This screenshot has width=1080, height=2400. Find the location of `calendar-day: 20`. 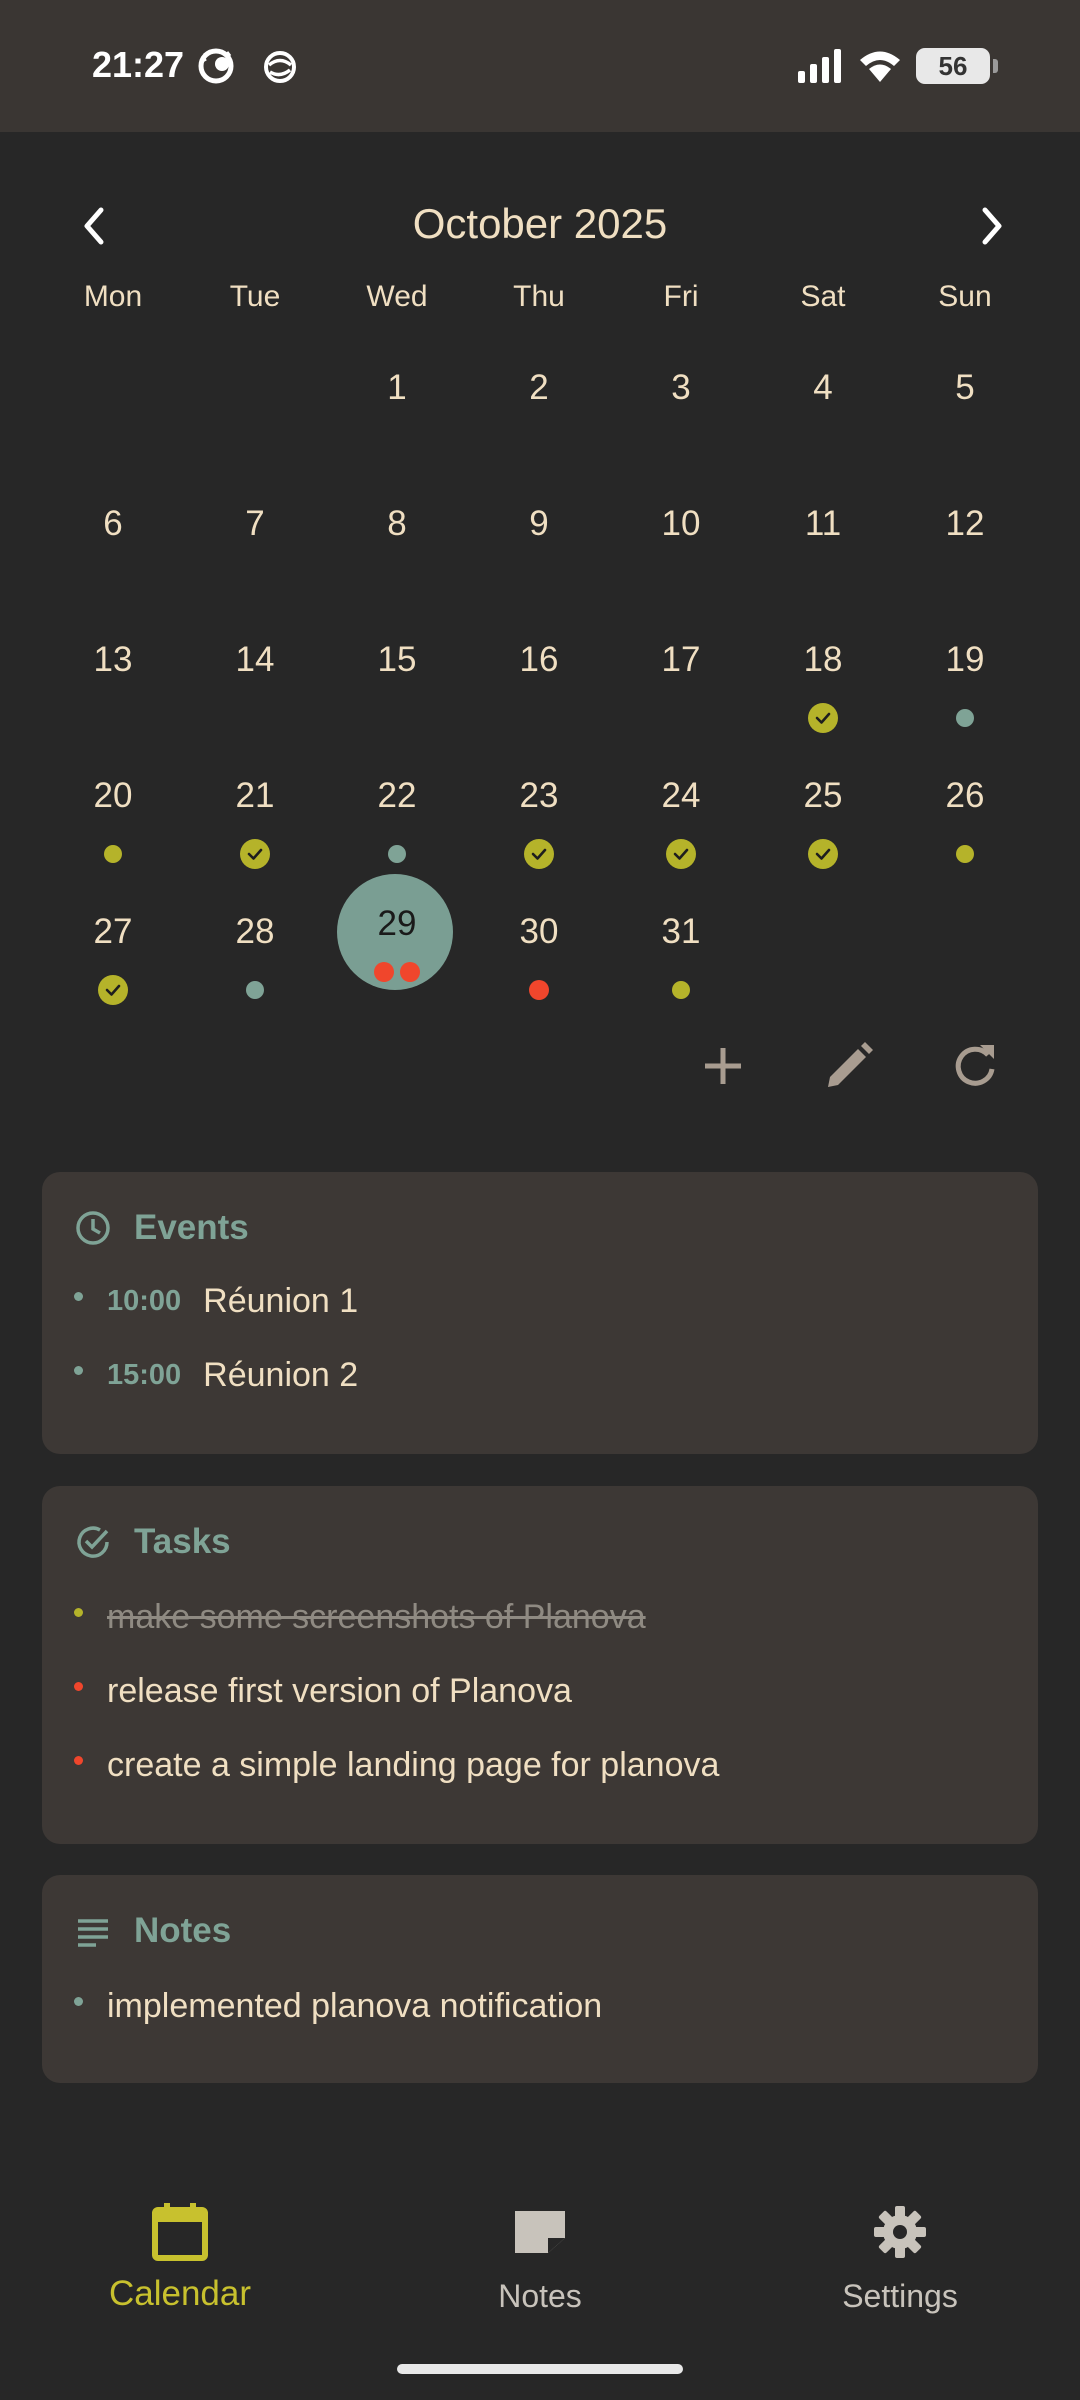

calendar-day: 20 is located at coordinates (113, 806).